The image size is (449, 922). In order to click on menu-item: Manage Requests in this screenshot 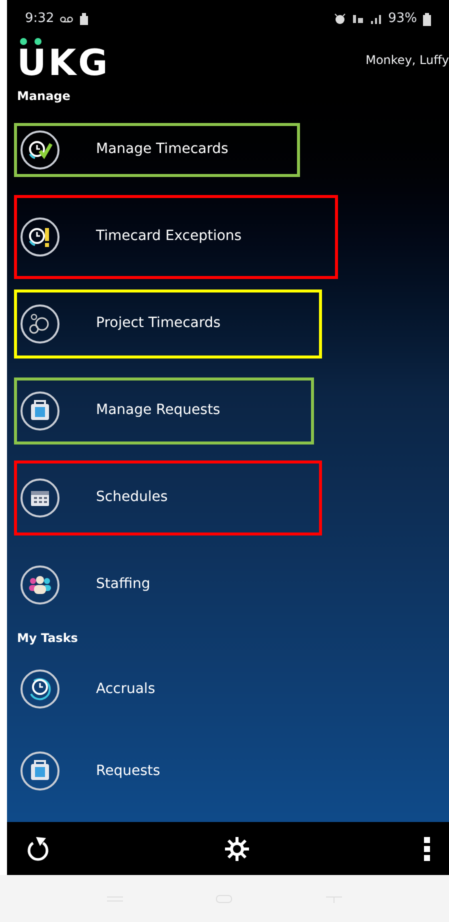, I will do `click(158, 410)`.